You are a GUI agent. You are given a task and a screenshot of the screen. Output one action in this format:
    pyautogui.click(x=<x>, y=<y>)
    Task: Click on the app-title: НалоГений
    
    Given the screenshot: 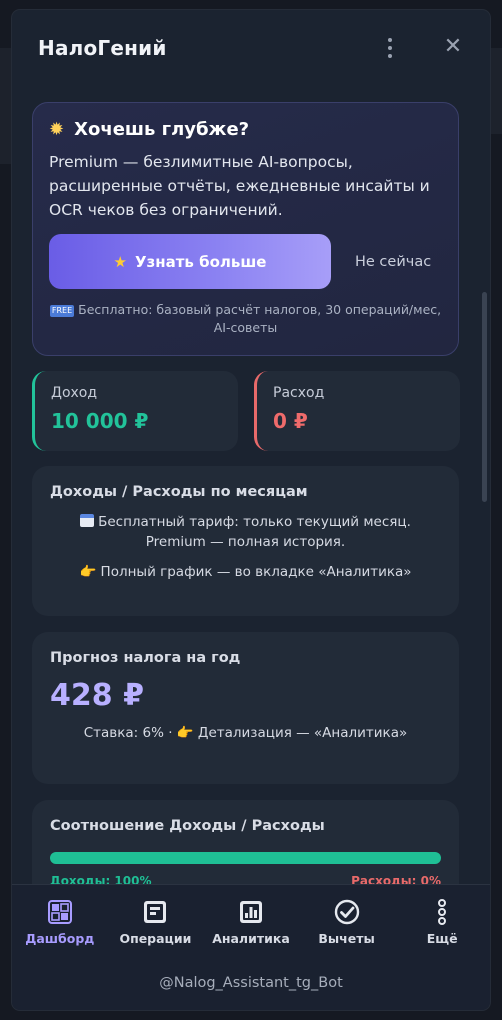 What is the action you would take?
    pyautogui.click(x=102, y=48)
    